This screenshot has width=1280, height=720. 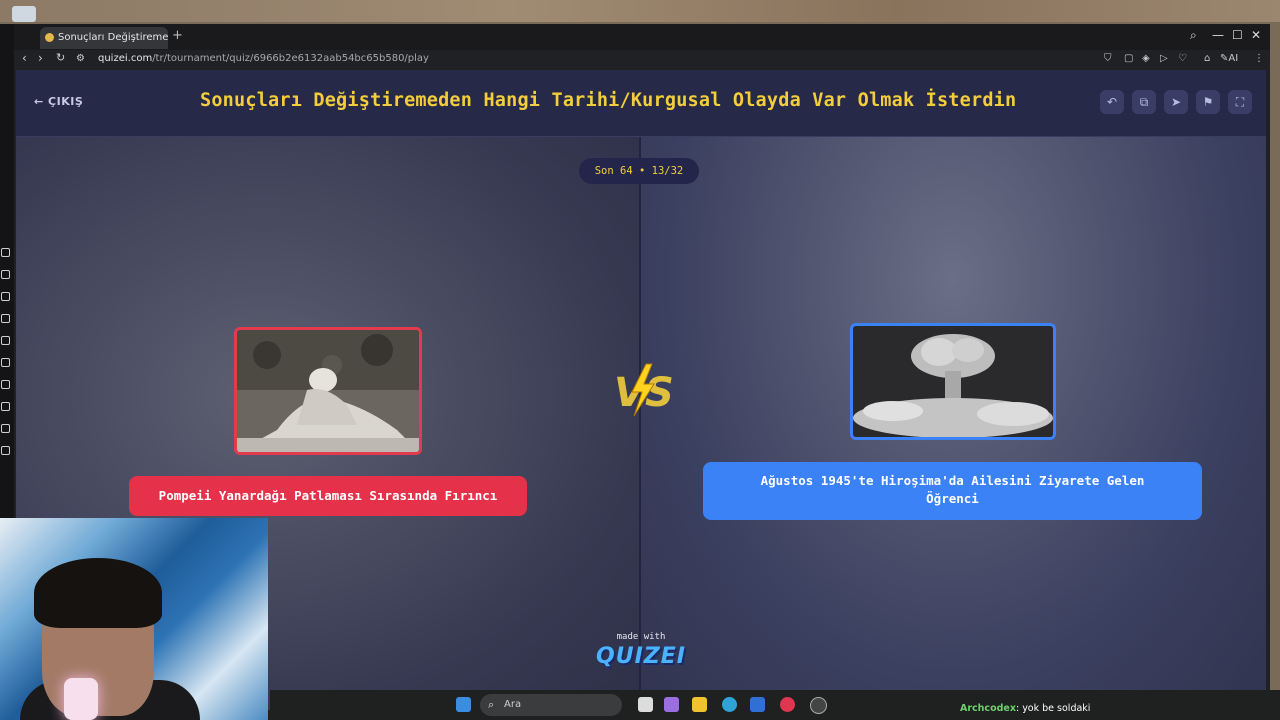 I want to click on maximize-button: ☐, so click(x=1237, y=35).